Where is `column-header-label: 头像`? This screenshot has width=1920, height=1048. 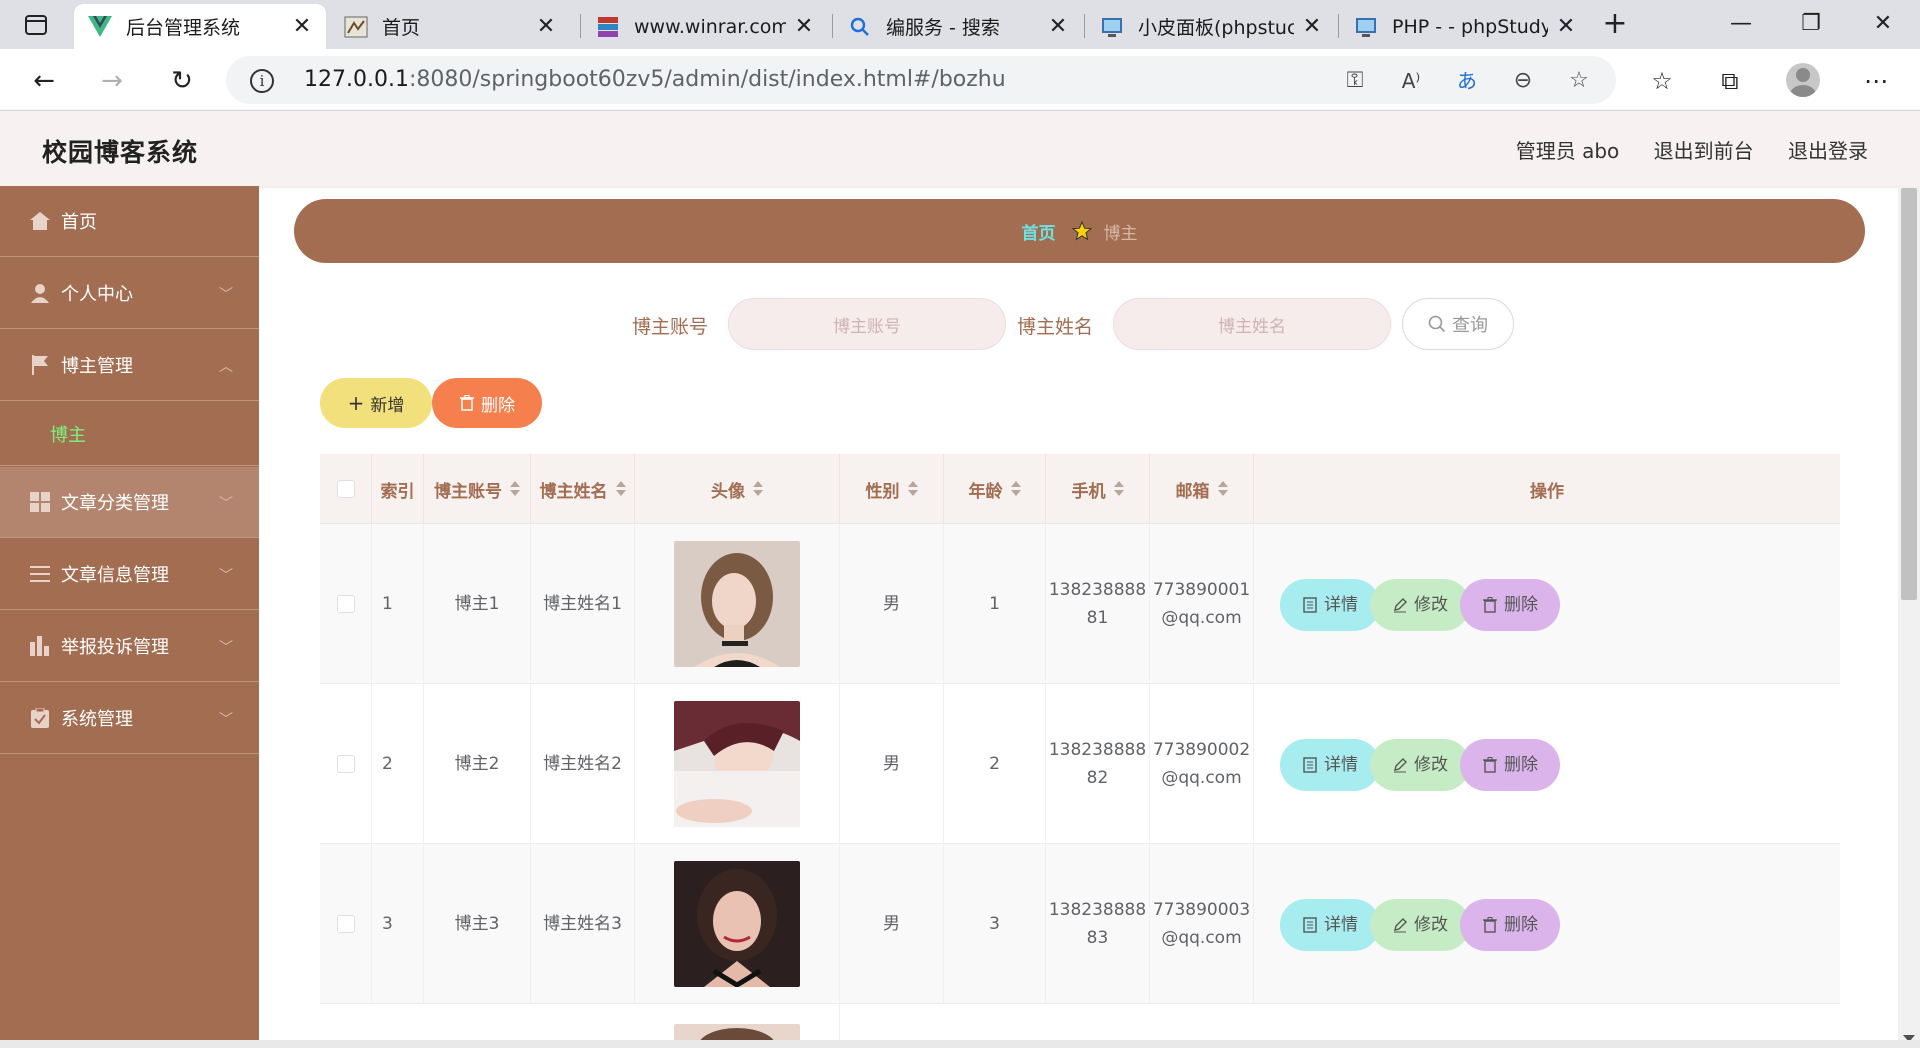
column-header-label: 头像 is located at coordinates (728, 491).